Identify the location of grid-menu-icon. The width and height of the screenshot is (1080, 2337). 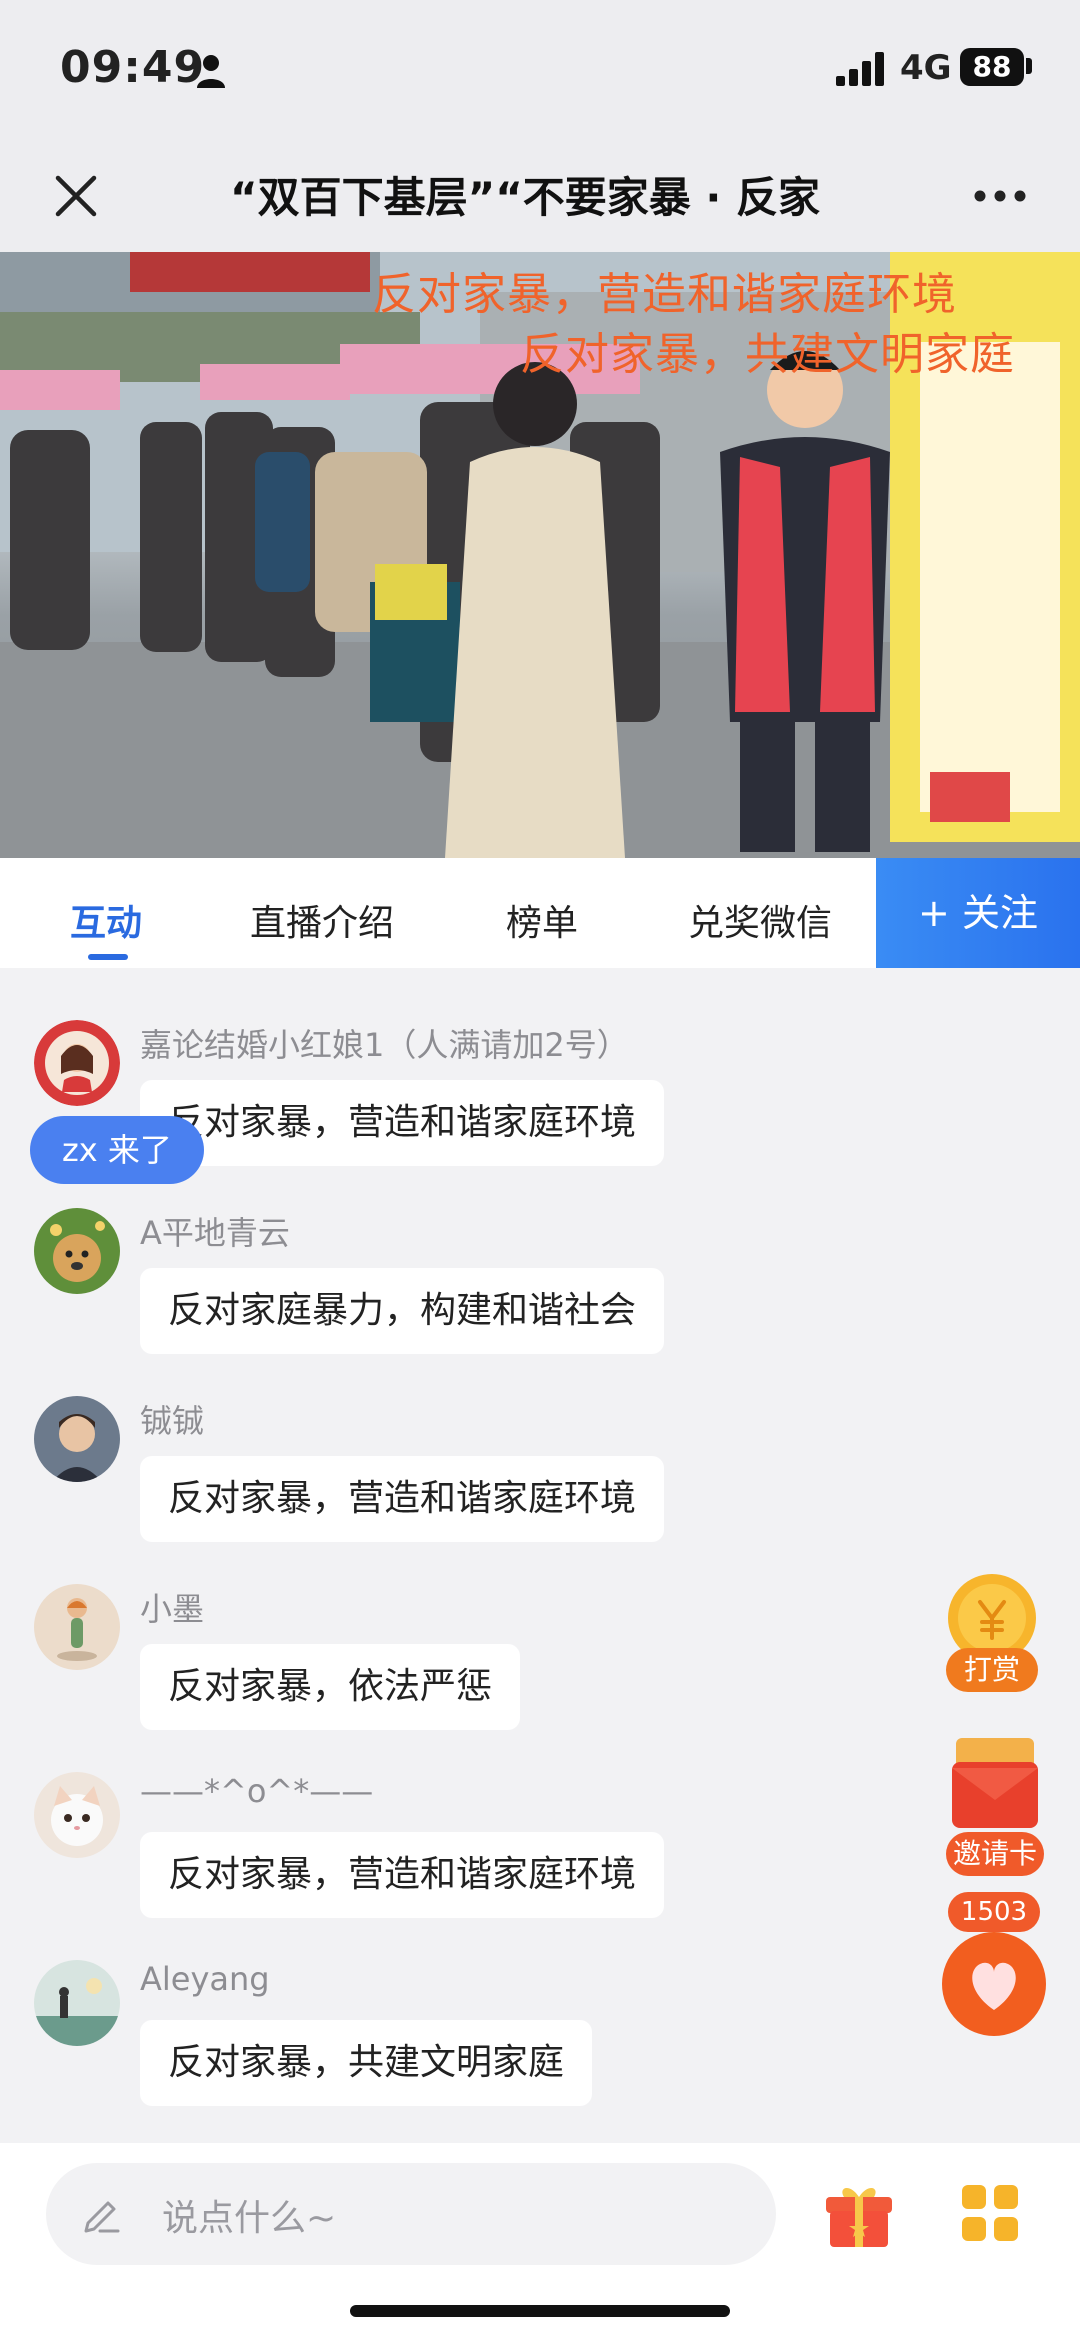
(990, 2213).